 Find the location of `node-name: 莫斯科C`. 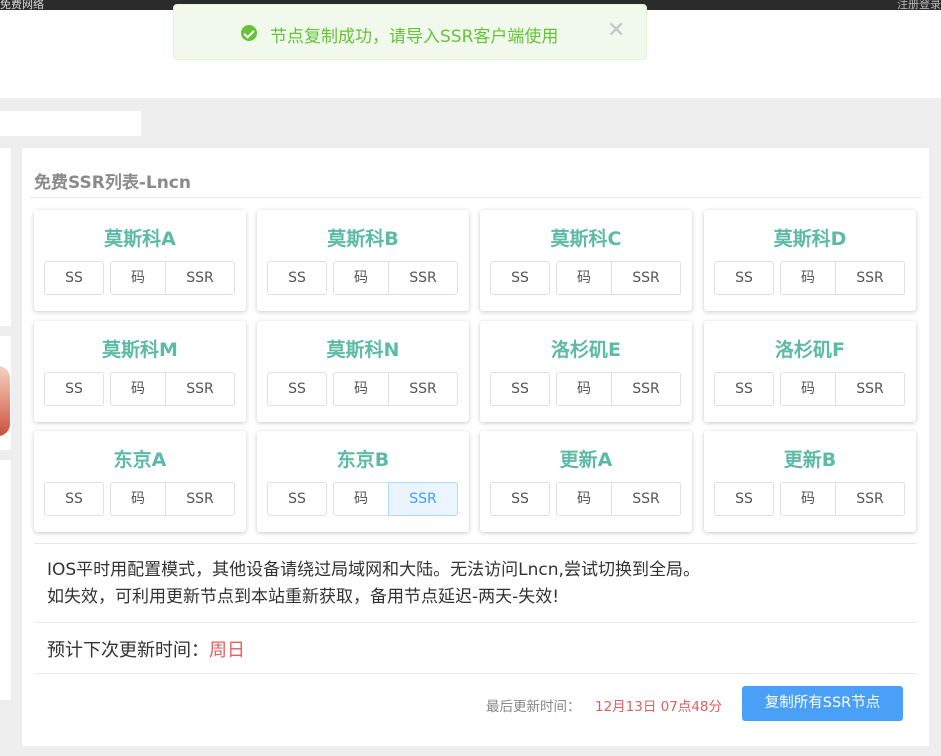

node-name: 莫斯科C is located at coordinates (586, 239).